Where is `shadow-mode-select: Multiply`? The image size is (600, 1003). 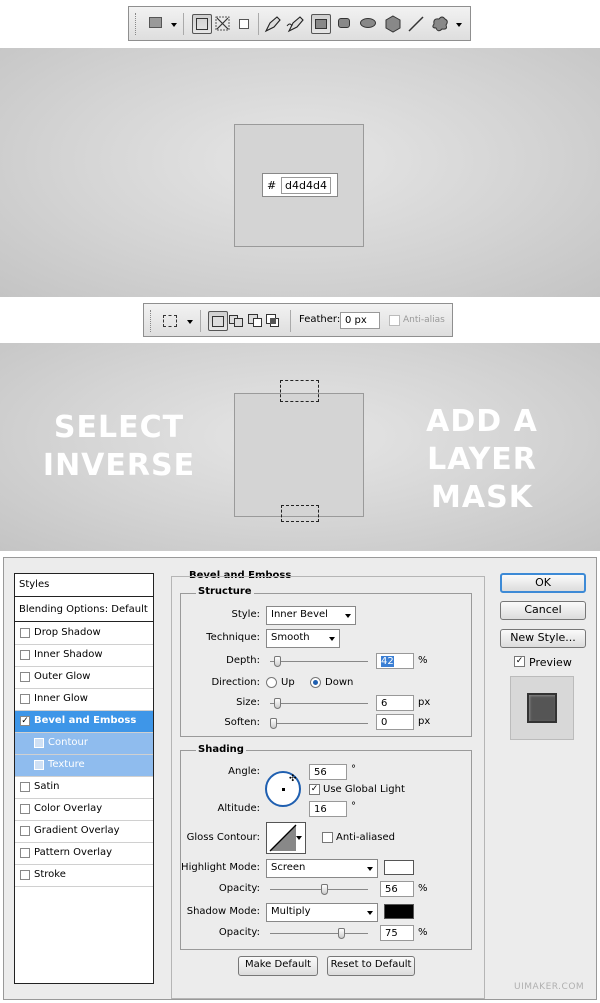
shadow-mode-select: Multiply is located at coordinates (322, 912).